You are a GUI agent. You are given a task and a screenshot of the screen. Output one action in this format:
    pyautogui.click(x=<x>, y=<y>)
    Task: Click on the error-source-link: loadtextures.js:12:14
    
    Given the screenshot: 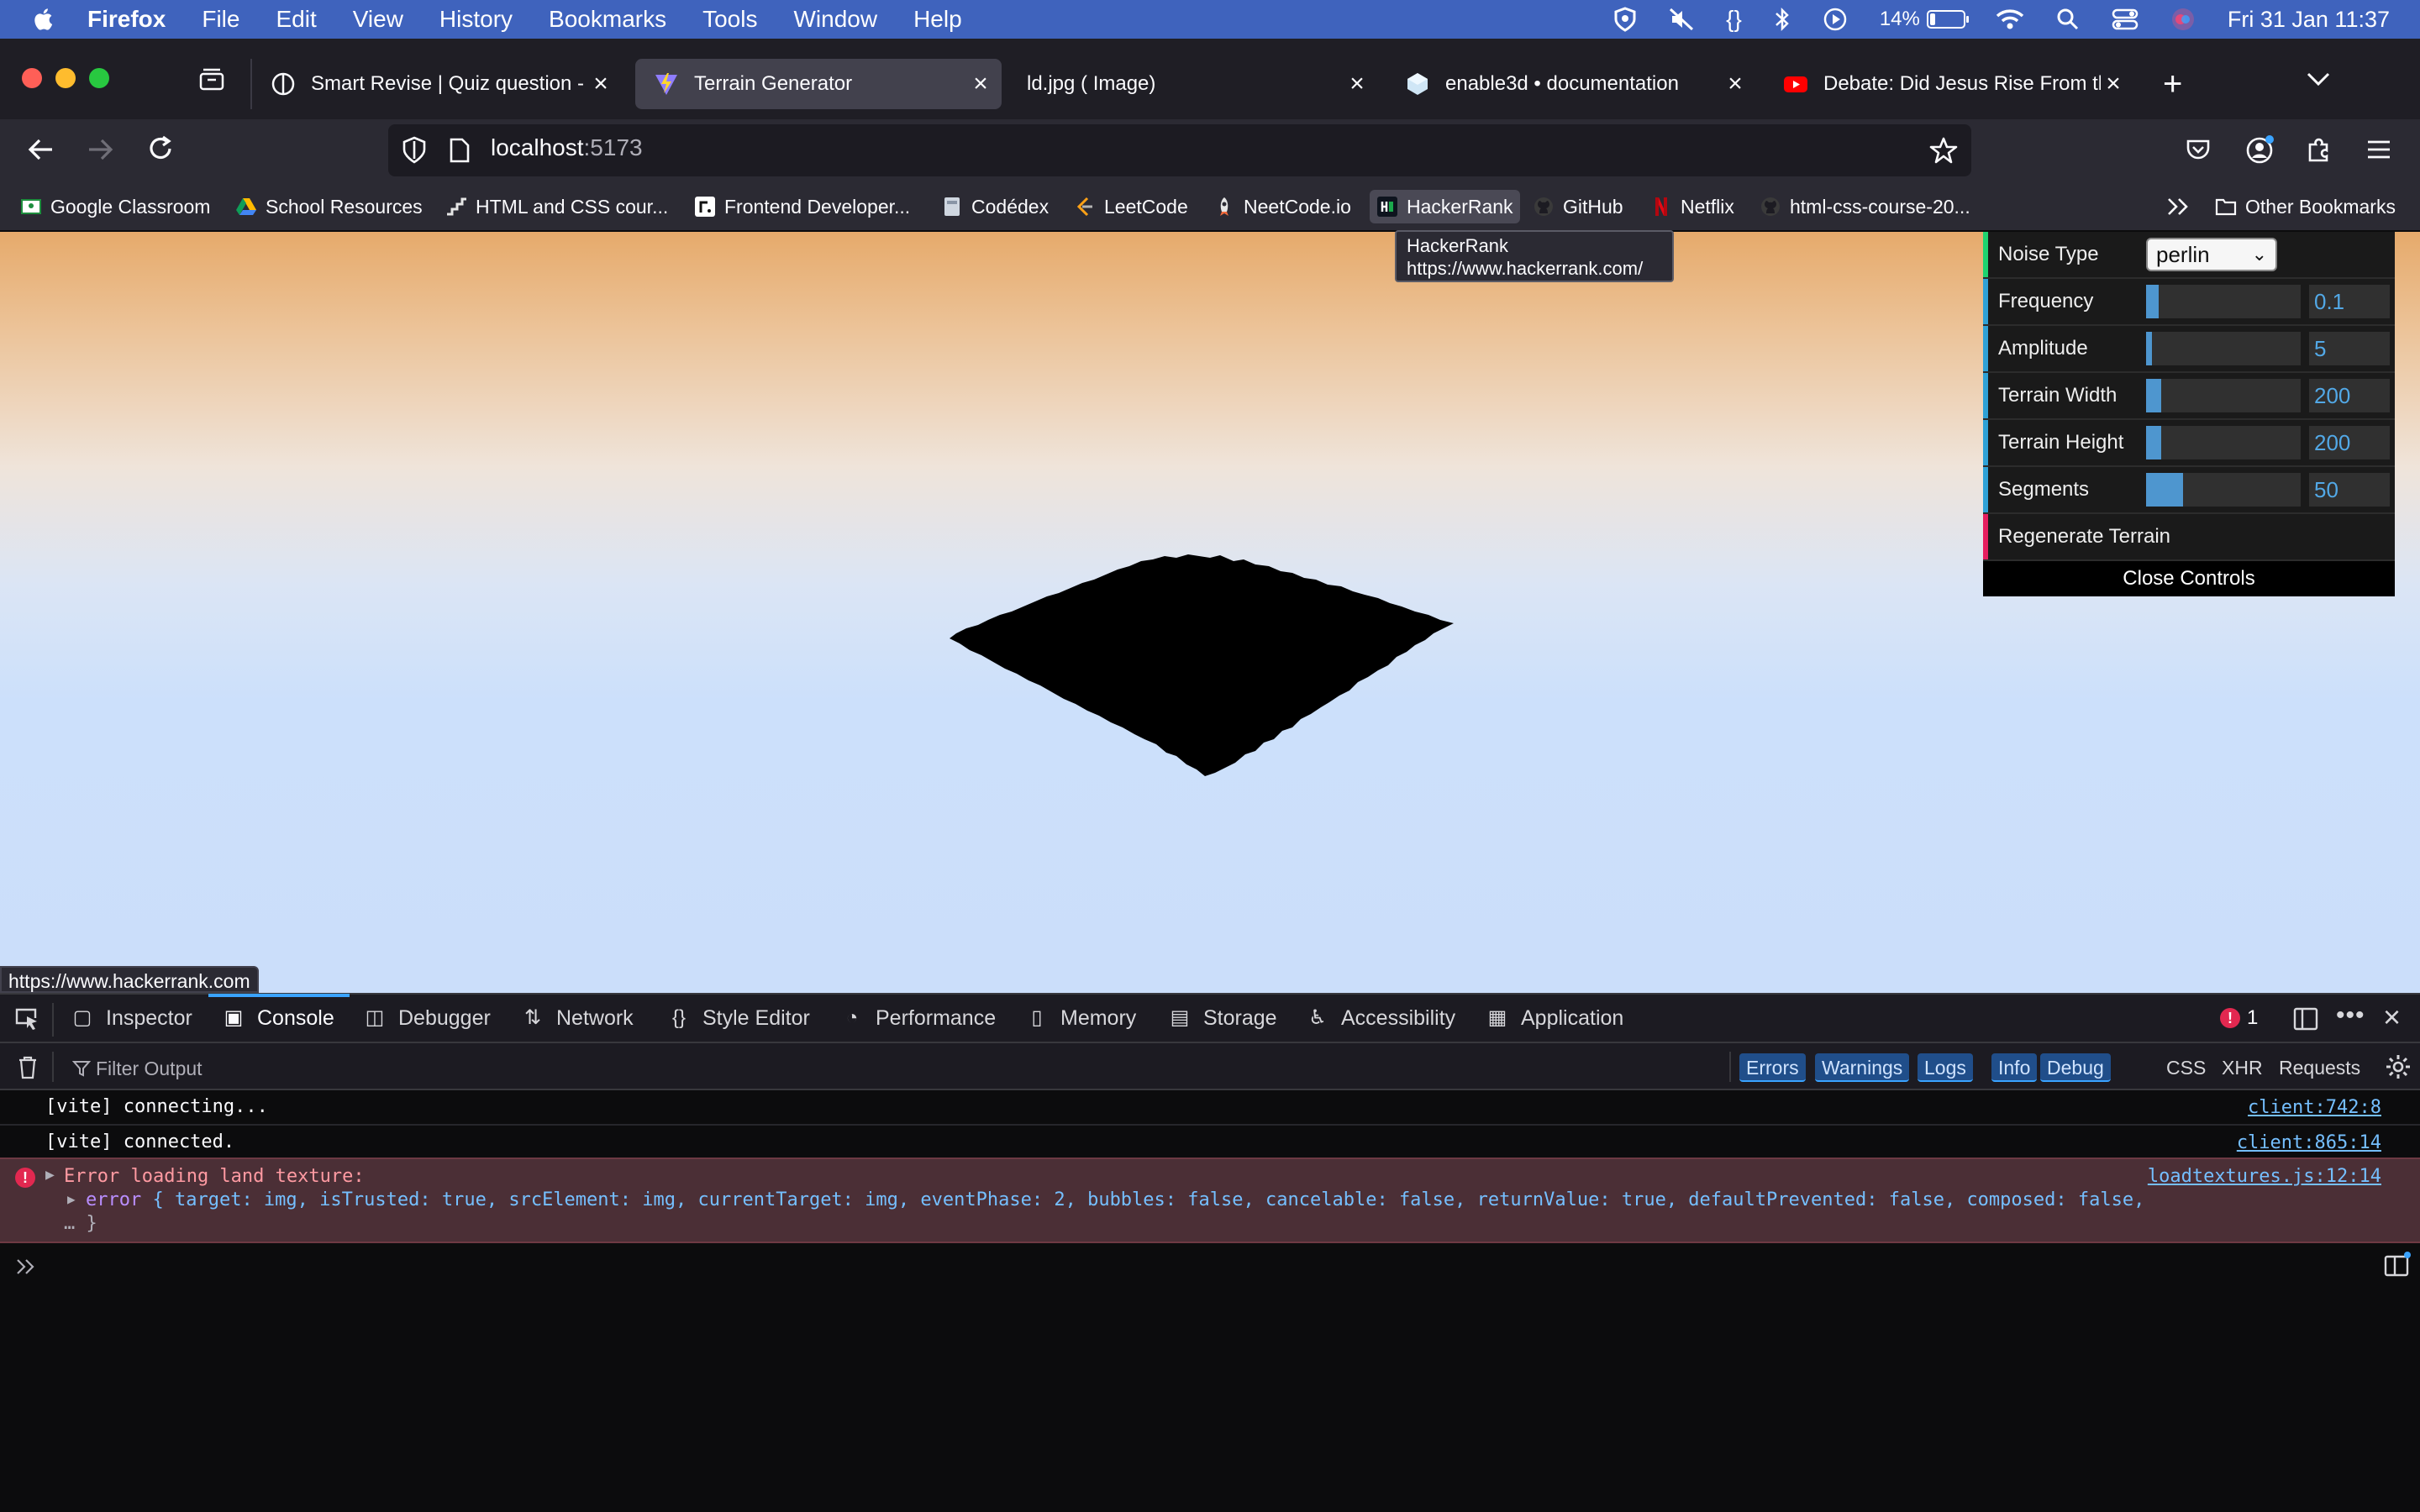 What is the action you would take?
    pyautogui.click(x=2265, y=1176)
    